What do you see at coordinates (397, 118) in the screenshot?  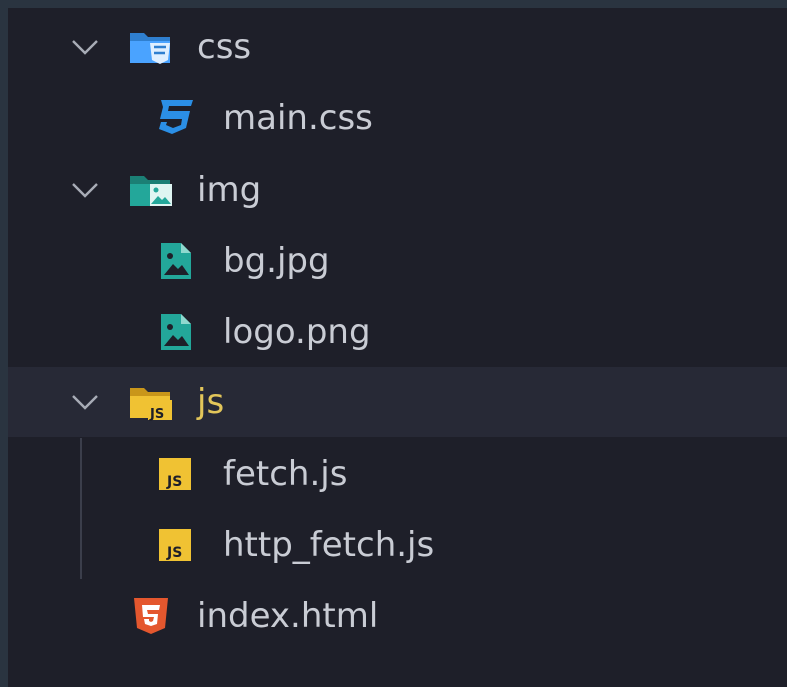 I see `file-row-main-css: main.css` at bounding box center [397, 118].